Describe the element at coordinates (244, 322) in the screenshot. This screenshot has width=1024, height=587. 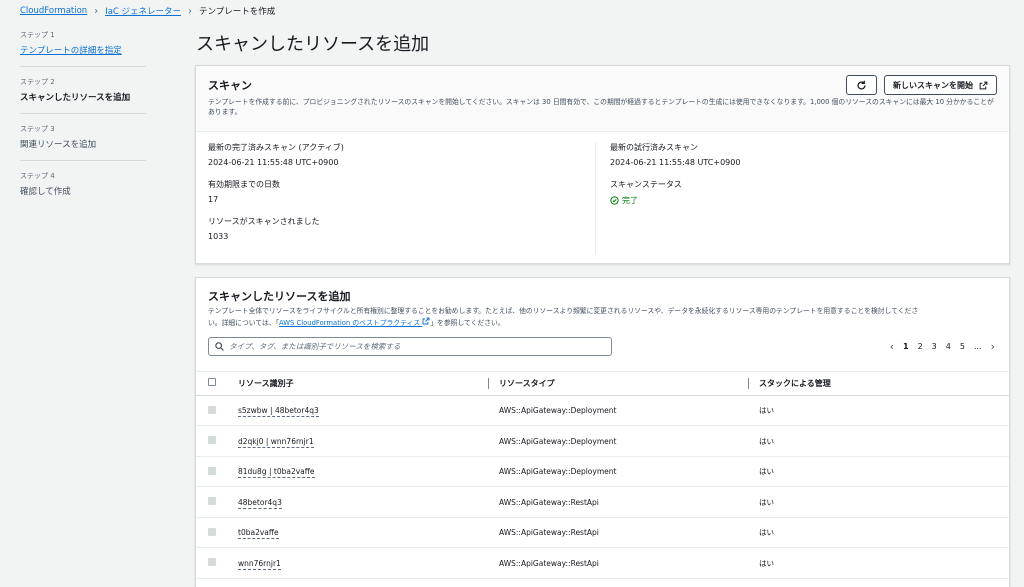
I see `description-text: い。詳細については、「` at that location.